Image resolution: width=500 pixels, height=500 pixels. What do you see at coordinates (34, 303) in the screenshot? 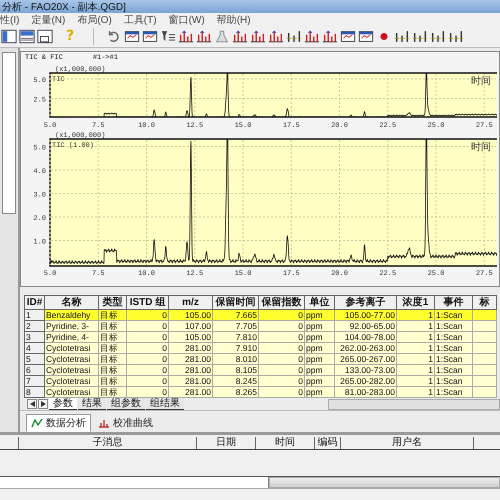
I see `column-header: ID#` at bounding box center [34, 303].